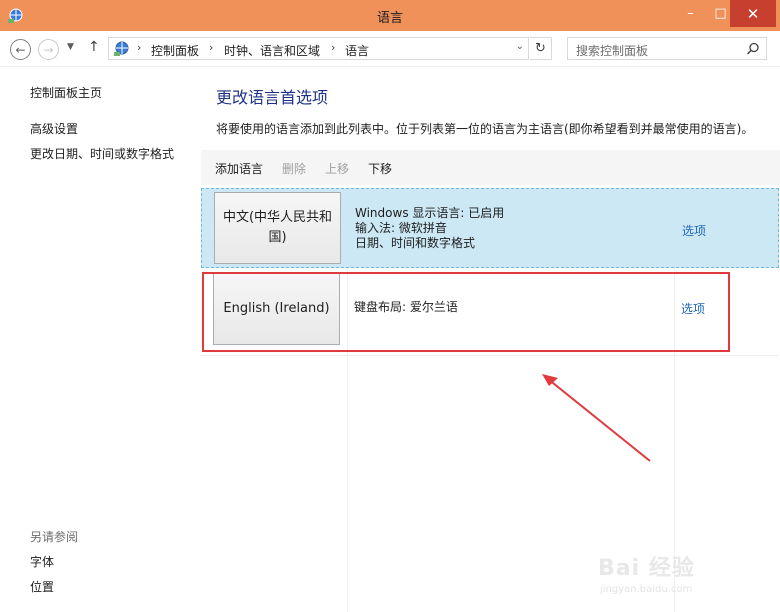 The width and height of the screenshot is (780, 612). Describe the element at coordinates (490, 167) in the screenshot. I see `language-toolbar: 添加语言 删除 上移 下移` at that location.